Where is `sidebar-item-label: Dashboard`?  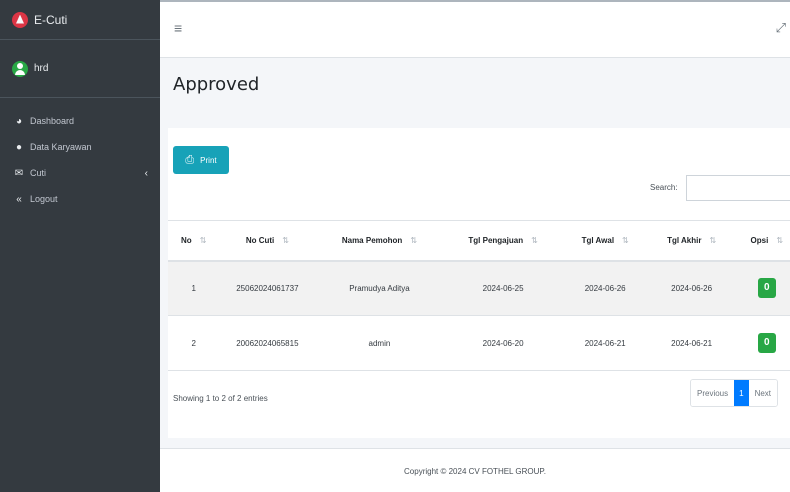 sidebar-item-label: Dashboard is located at coordinates (52, 121).